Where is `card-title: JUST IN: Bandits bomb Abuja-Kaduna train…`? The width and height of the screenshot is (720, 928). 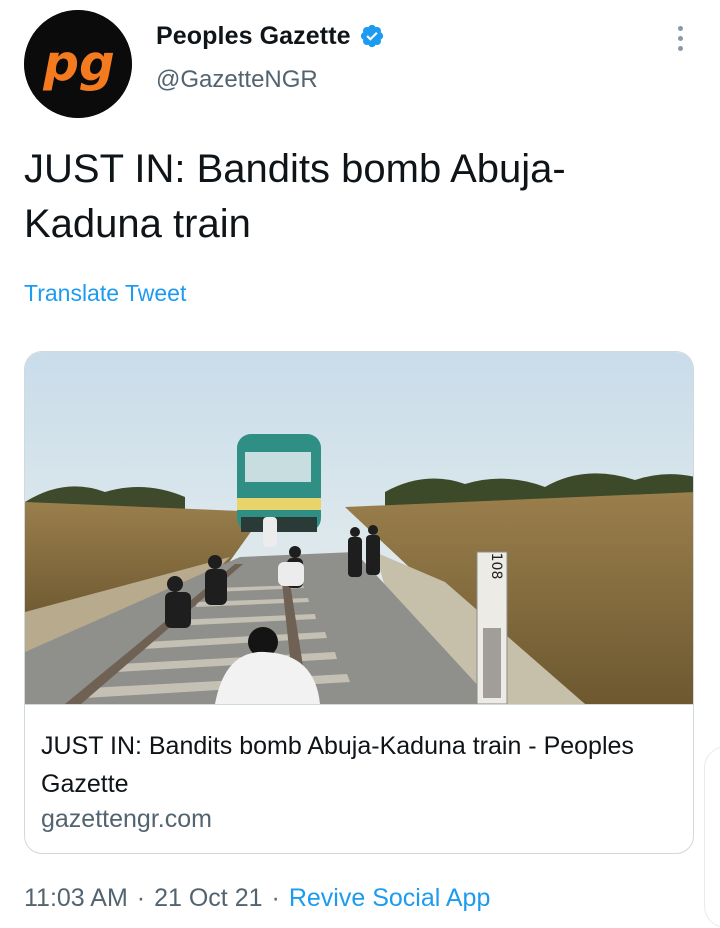
card-title: JUST IN: Bandits bomb Abuja-Kaduna train… is located at coordinates (356, 765).